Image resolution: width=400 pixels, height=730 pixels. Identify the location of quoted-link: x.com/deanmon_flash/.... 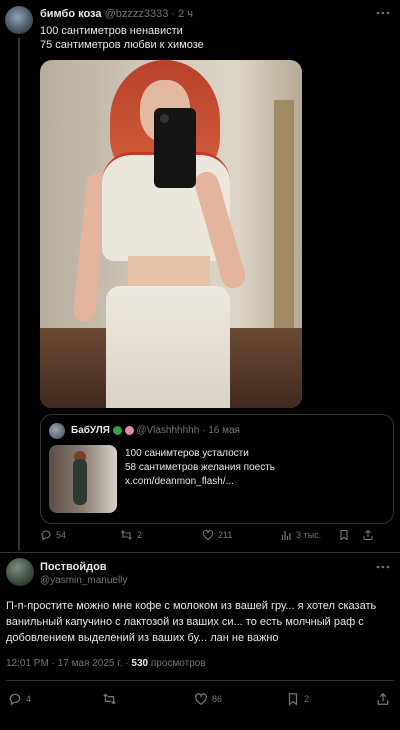
(200, 482).